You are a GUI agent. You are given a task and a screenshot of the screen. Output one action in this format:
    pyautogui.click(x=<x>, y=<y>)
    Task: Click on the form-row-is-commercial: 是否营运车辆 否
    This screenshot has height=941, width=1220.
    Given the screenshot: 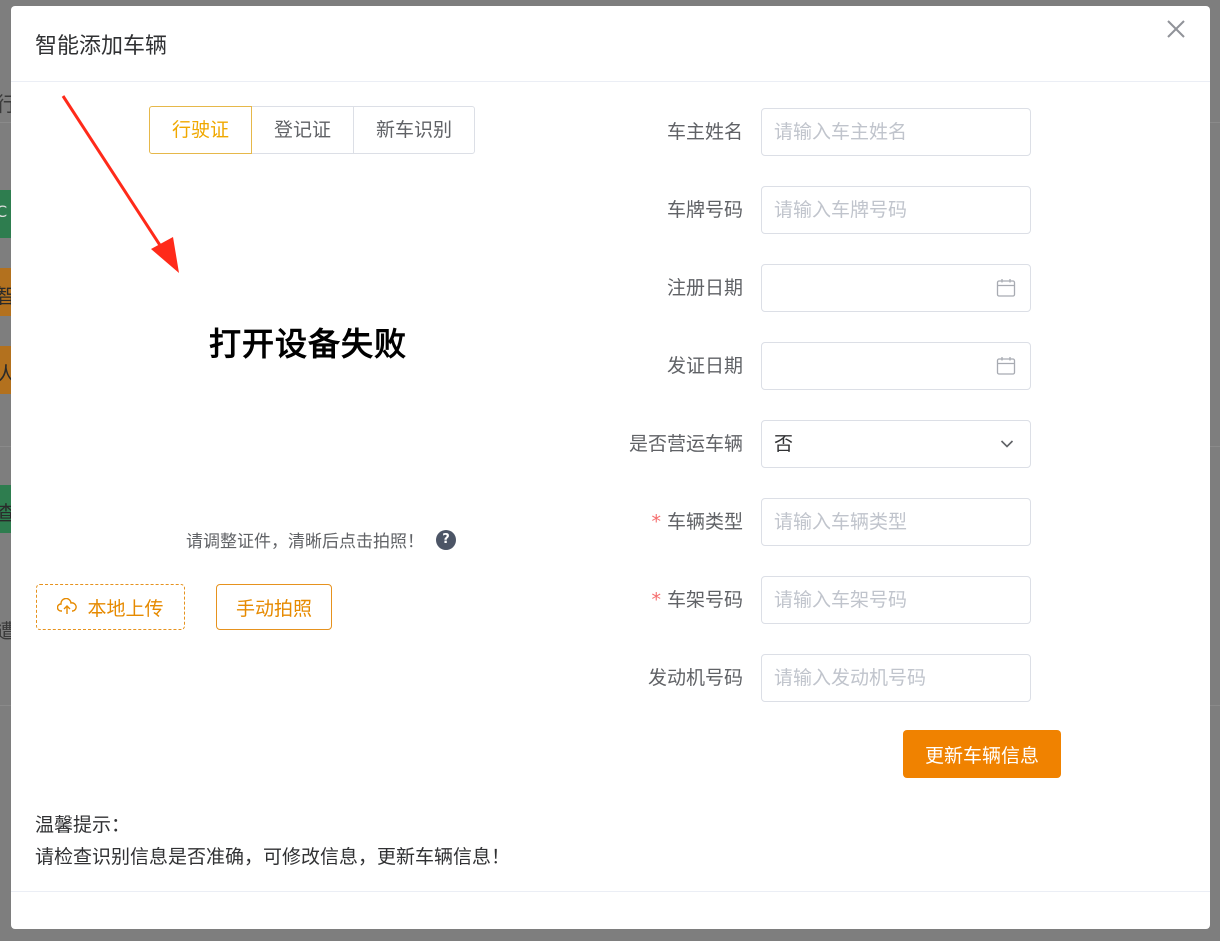 What is the action you would take?
    pyautogui.click(x=801, y=444)
    